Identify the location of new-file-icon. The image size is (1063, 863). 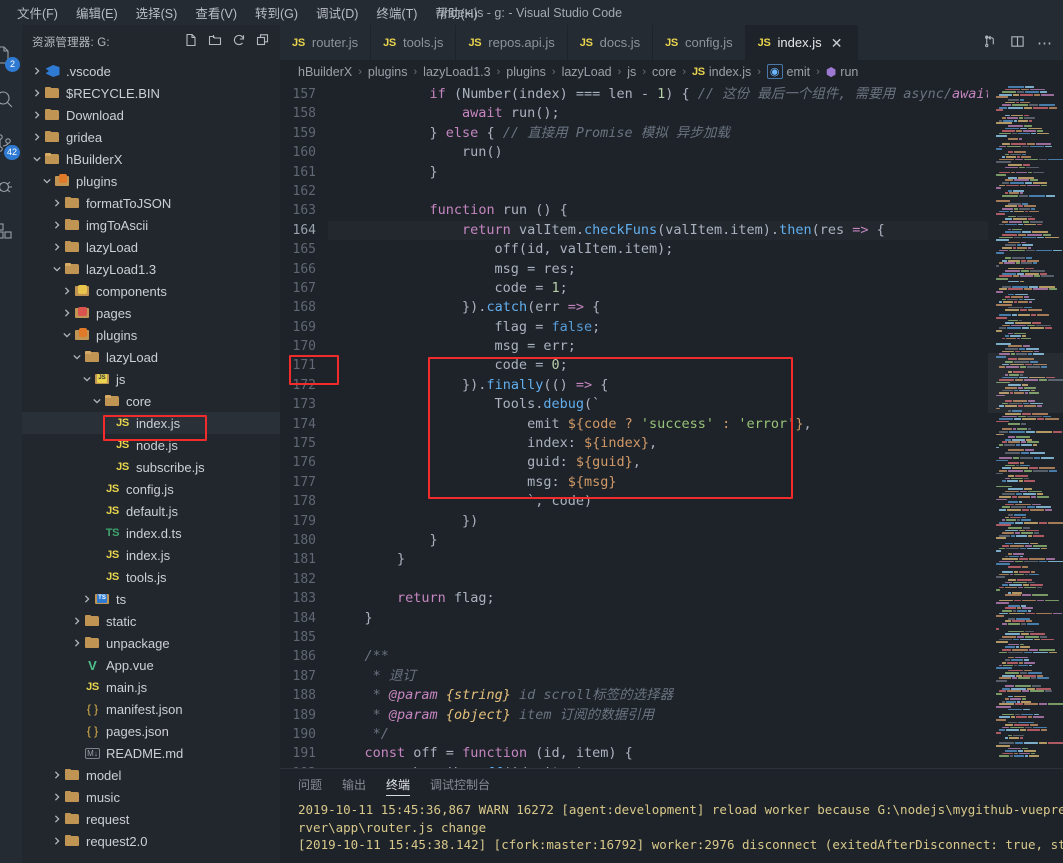
(191, 41).